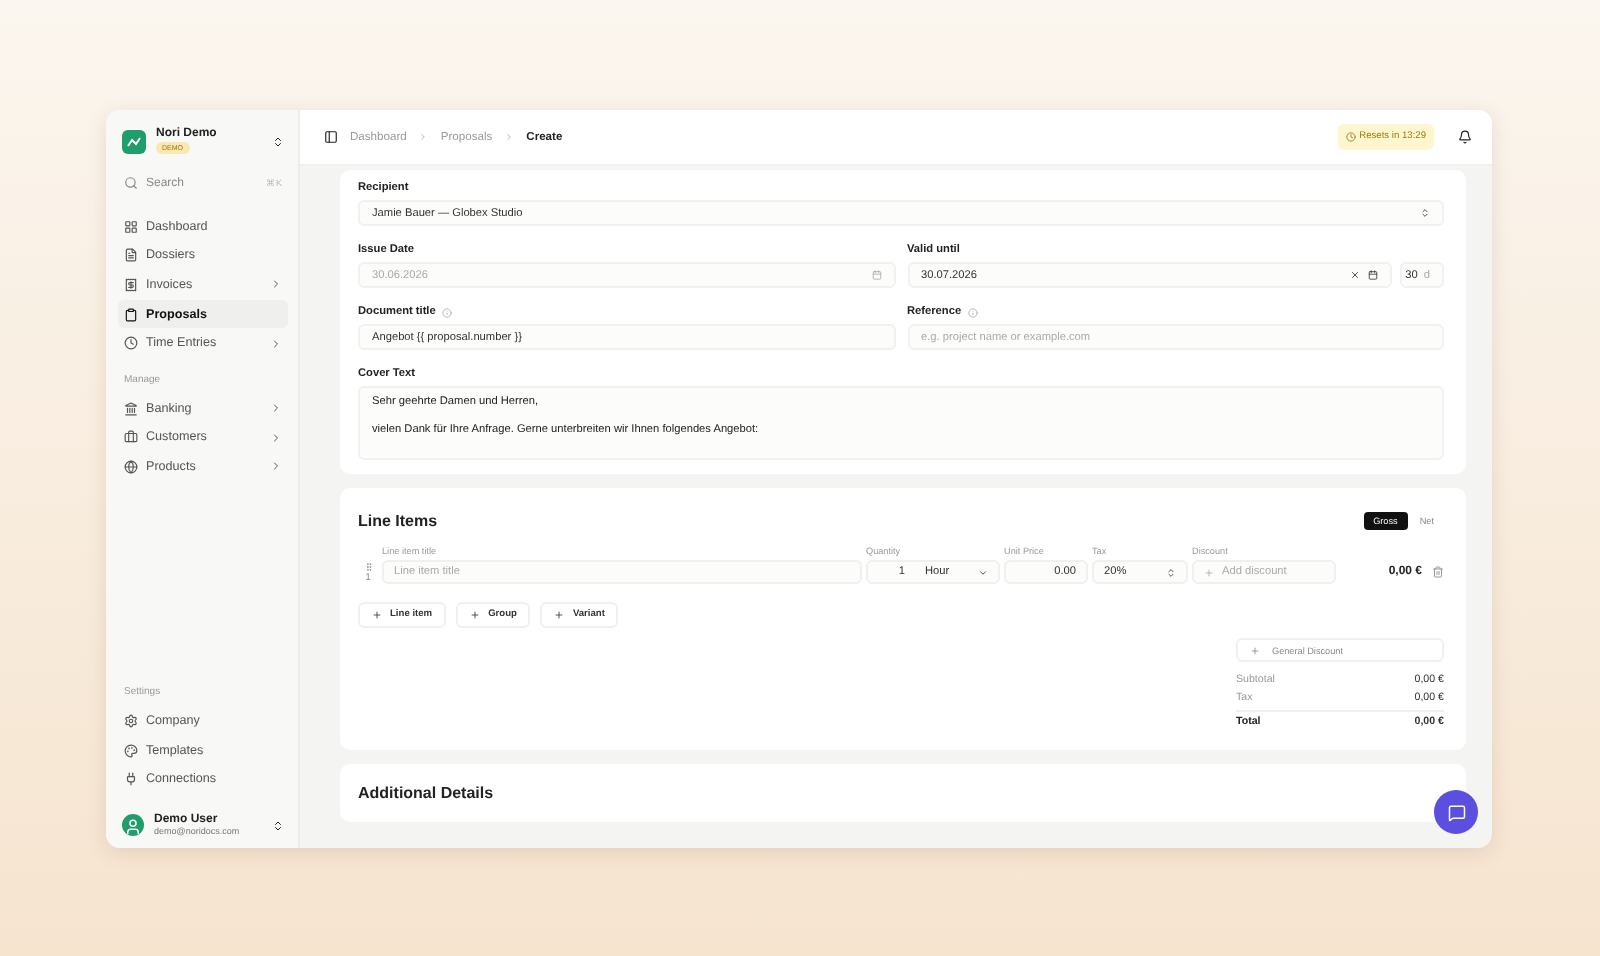  What do you see at coordinates (331, 137) in the screenshot?
I see `sidebar-toggle-icon` at bounding box center [331, 137].